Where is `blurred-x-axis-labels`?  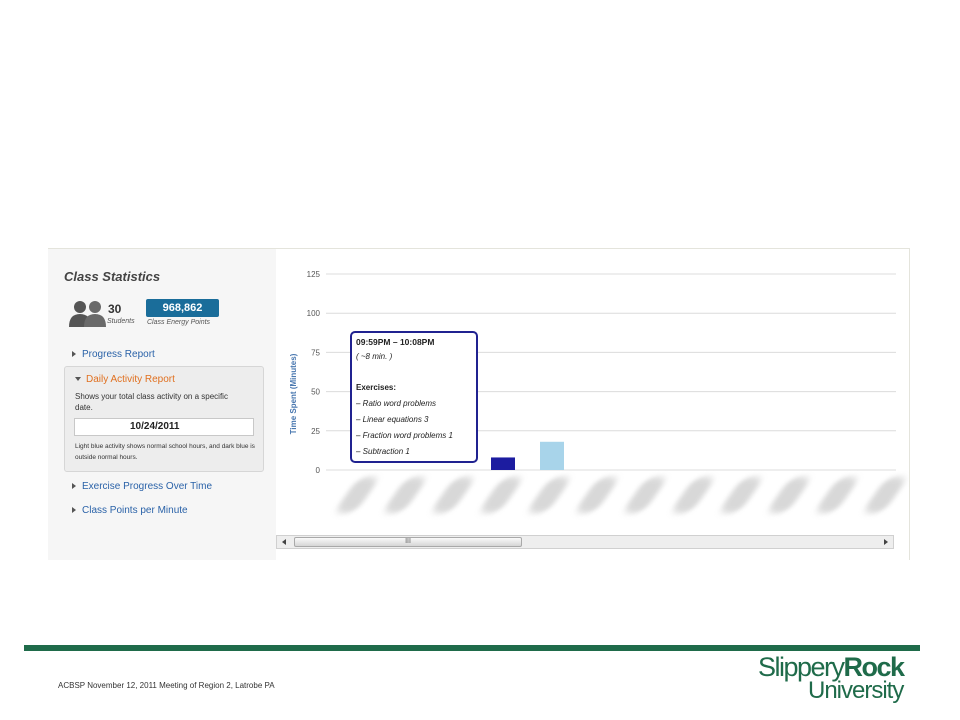
blurred-x-axis-labels is located at coordinates (621, 497).